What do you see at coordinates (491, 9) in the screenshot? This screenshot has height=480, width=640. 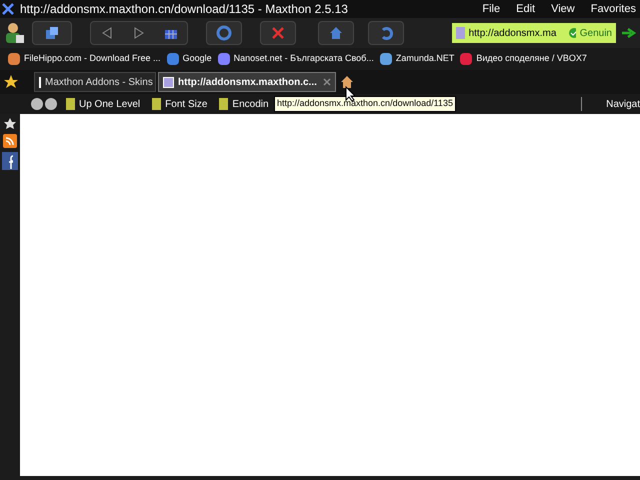 I see `menu-item: File` at bounding box center [491, 9].